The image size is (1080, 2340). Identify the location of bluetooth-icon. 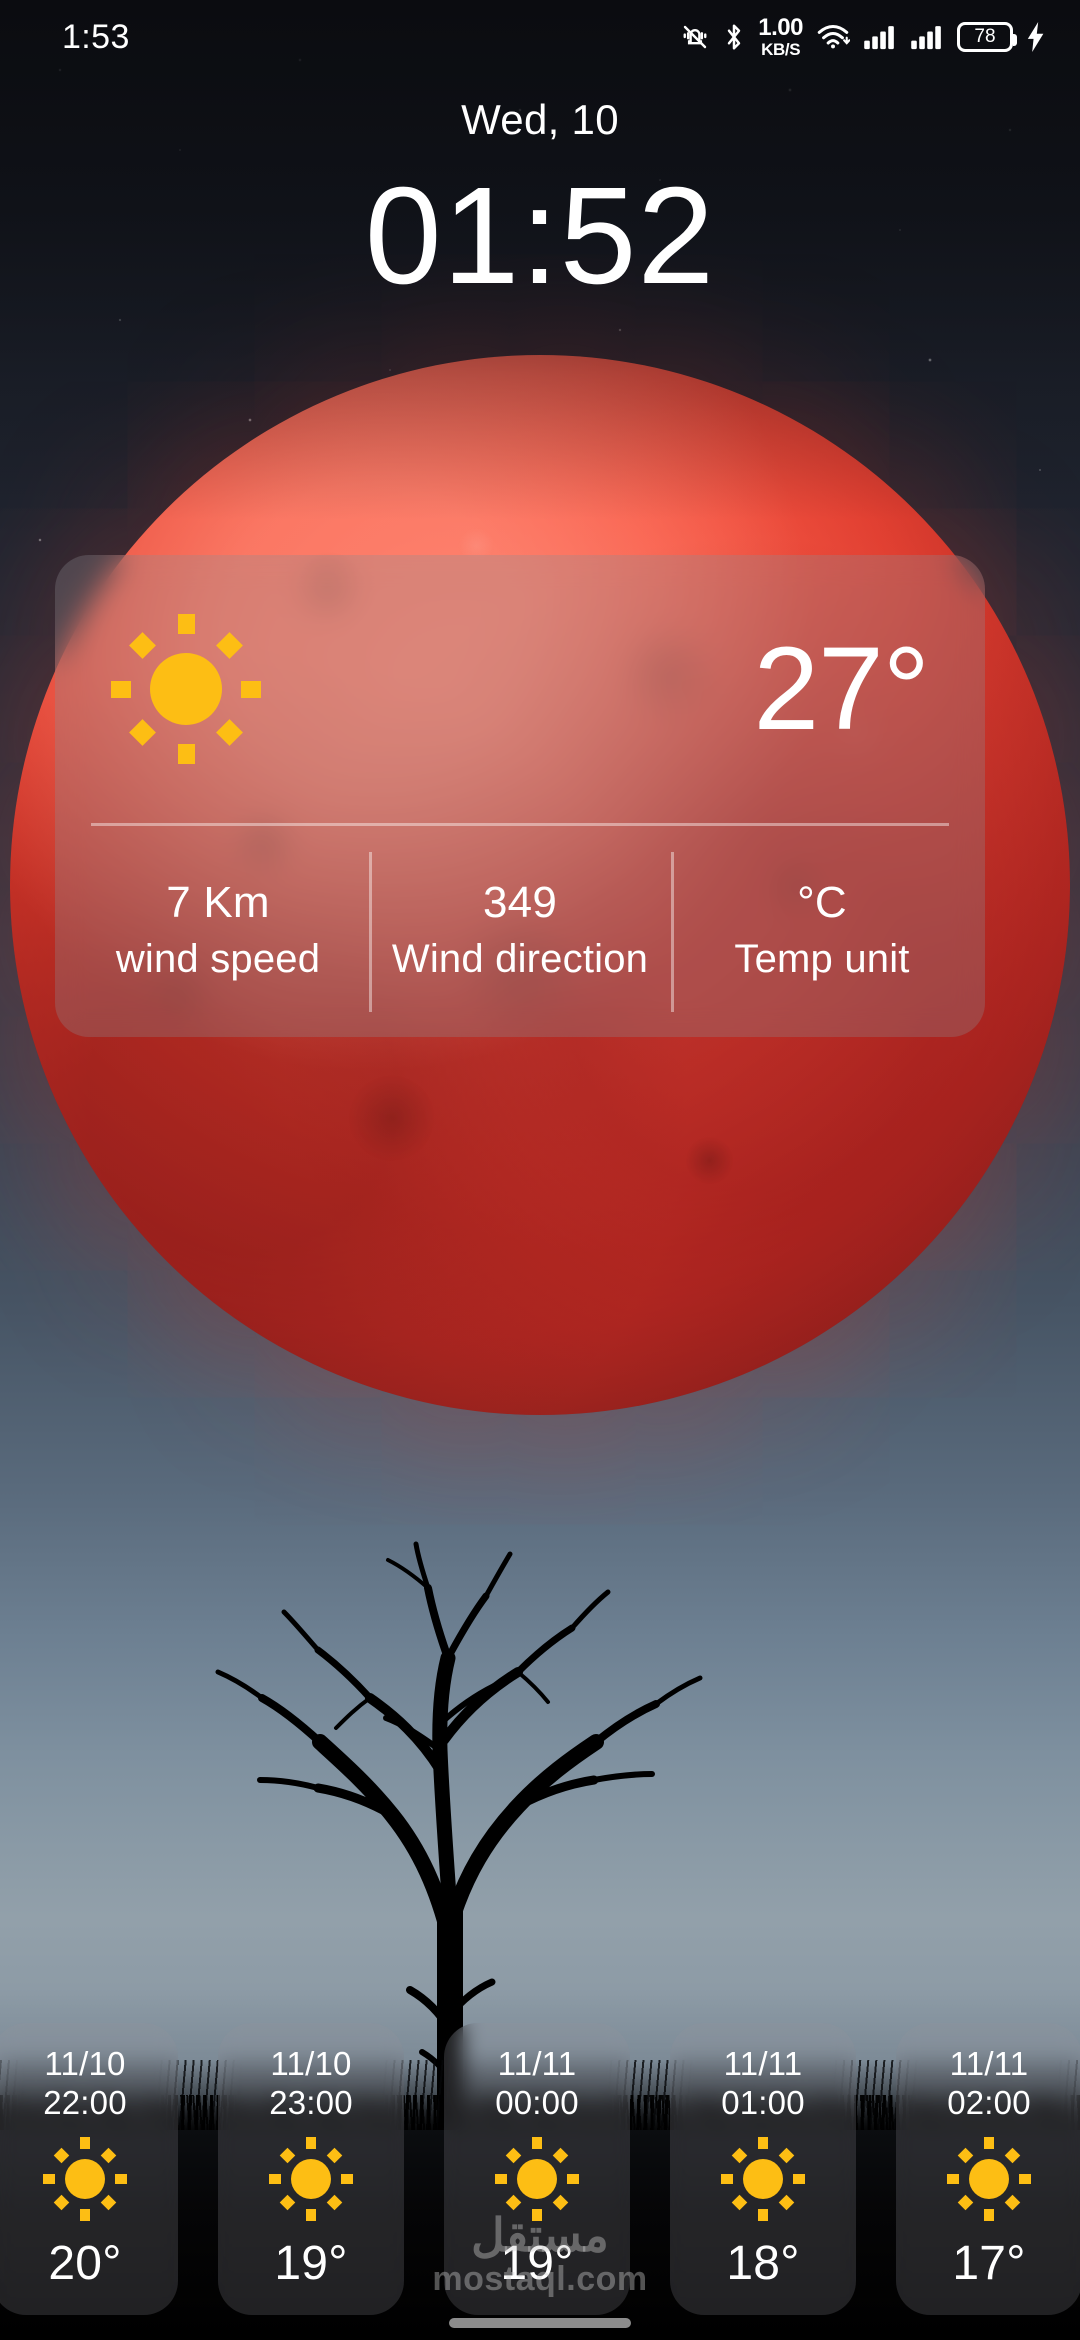
(734, 37).